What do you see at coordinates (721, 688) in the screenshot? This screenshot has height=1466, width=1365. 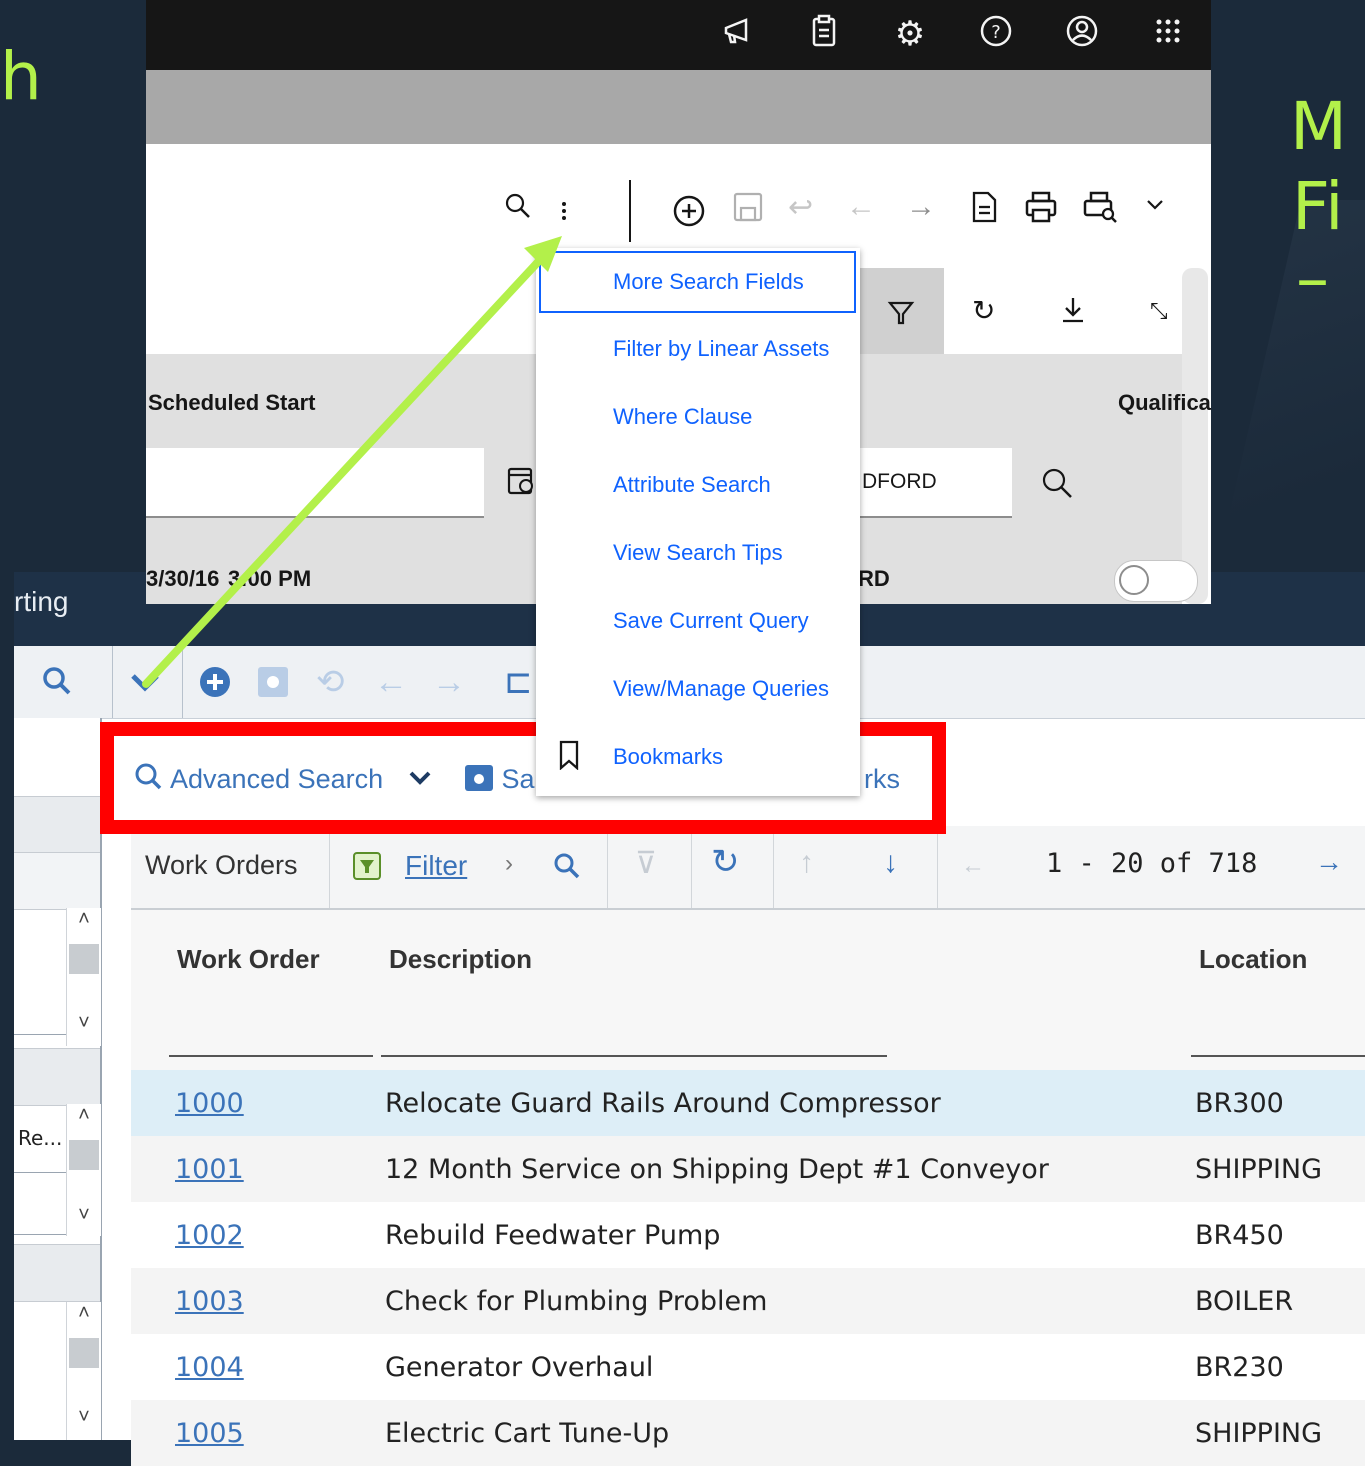 I see `menu-item-label: View/Manage Queries` at bounding box center [721, 688].